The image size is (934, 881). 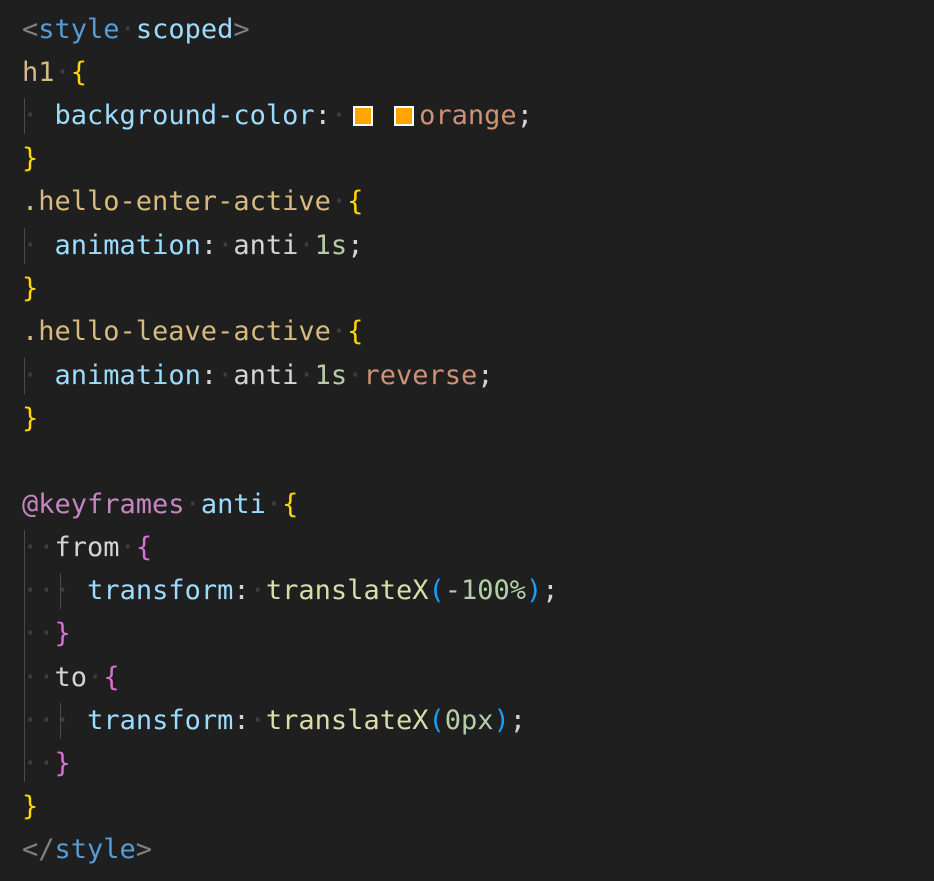 What do you see at coordinates (176, 331) in the screenshot?
I see `css-selector: .hello-leave-active` at bounding box center [176, 331].